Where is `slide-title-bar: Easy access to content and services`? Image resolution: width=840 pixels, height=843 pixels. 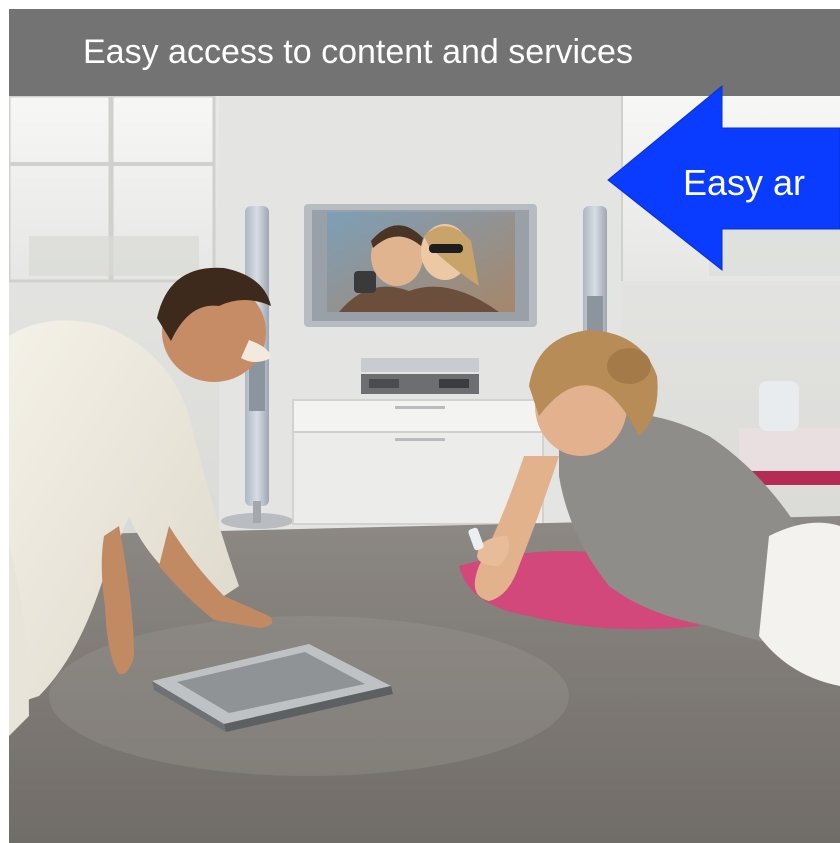 slide-title-bar: Easy access to content and services is located at coordinates (424, 52).